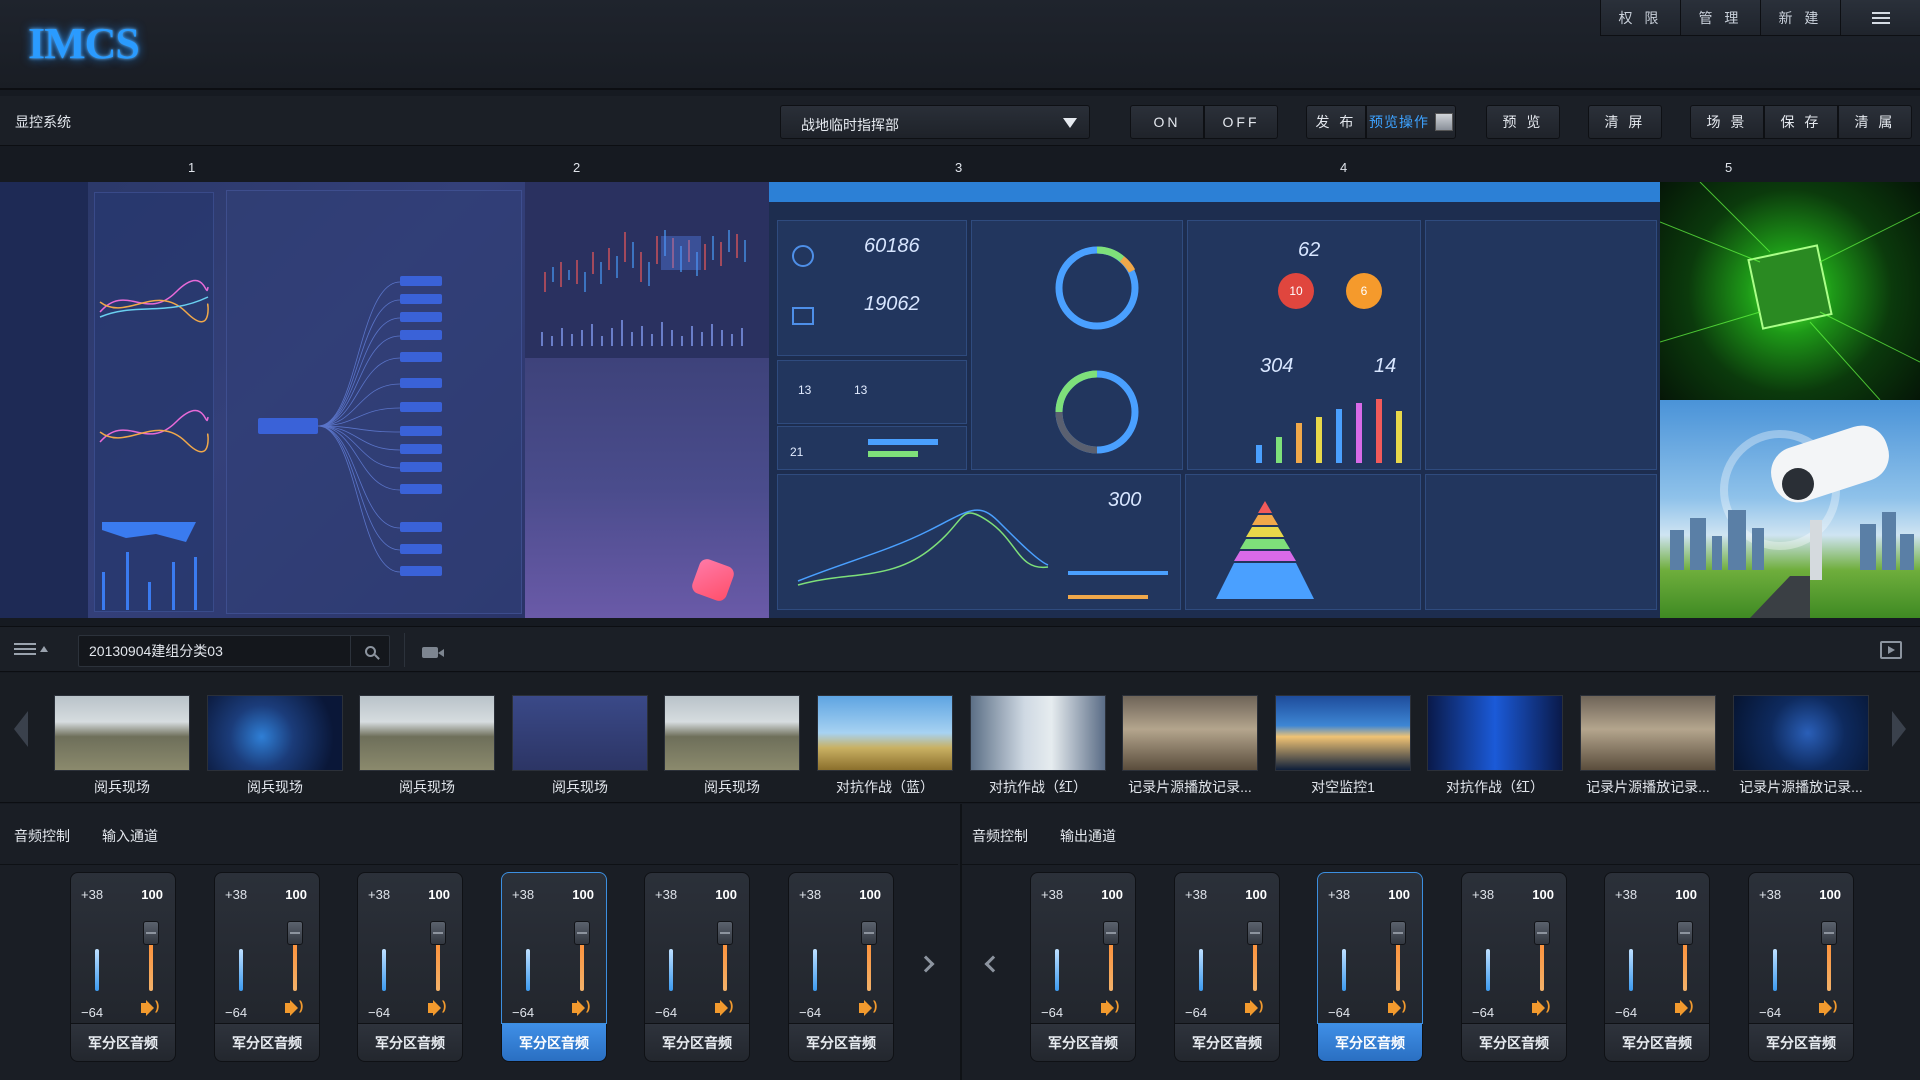  Describe the element at coordinates (433, 652) in the screenshot. I see `camera-icon` at that location.